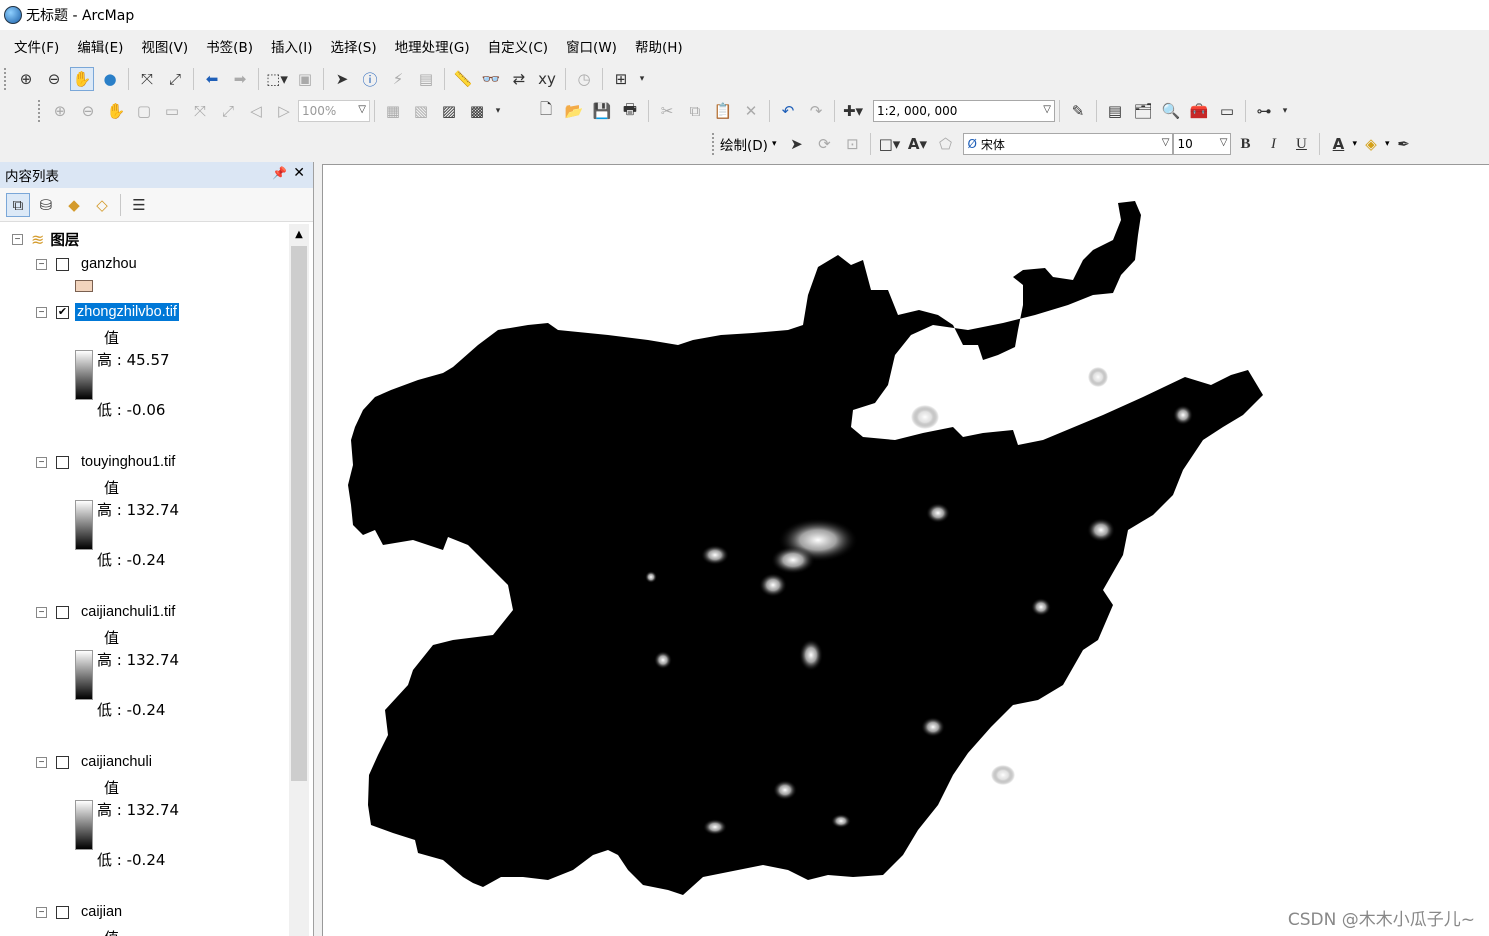  Describe the element at coordinates (62, 312) in the screenshot. I see `layer-visibility-checkbox: ✔` at that location.